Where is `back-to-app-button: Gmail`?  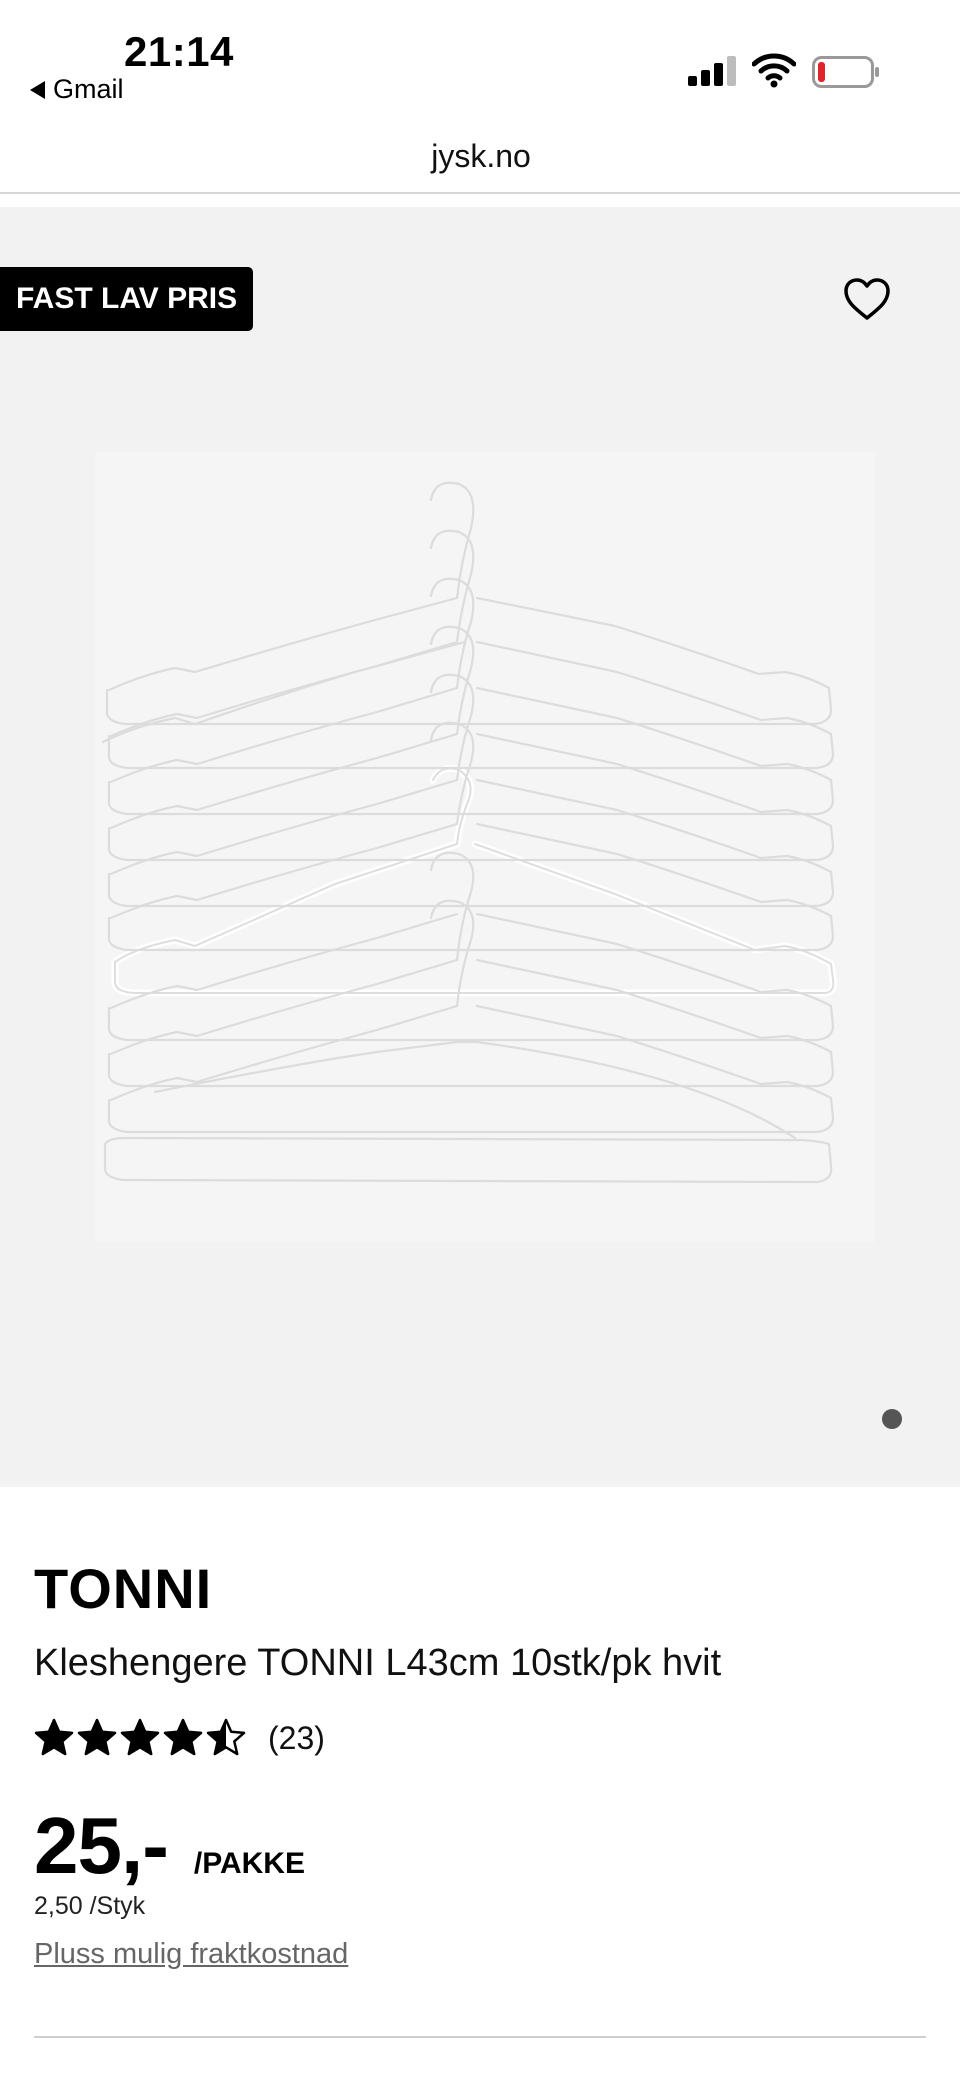
back-to-app-button: Gmail is located at coordinates (77, 89).